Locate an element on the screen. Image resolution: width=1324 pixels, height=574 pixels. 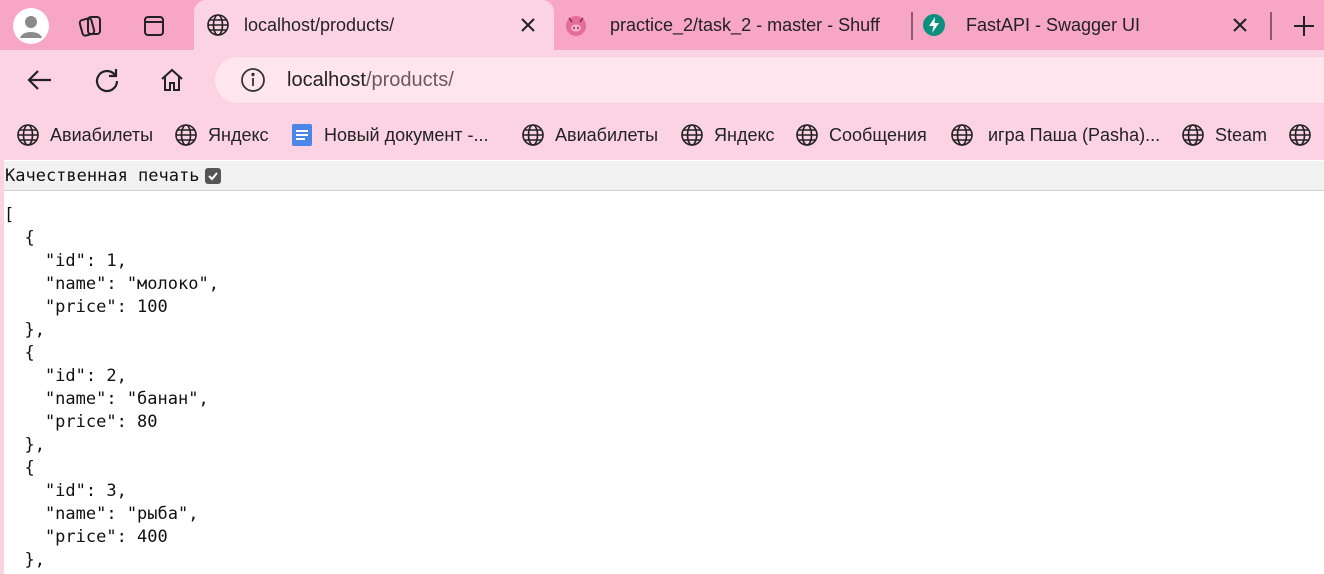
tab-title: FastAPI - Swagger UI is located at coordinates (1053, 24).